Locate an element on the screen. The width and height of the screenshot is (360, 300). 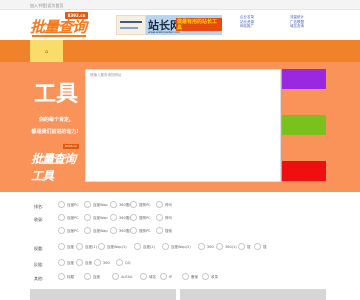
row-label: 排名: is located at coordinates (39, 206).